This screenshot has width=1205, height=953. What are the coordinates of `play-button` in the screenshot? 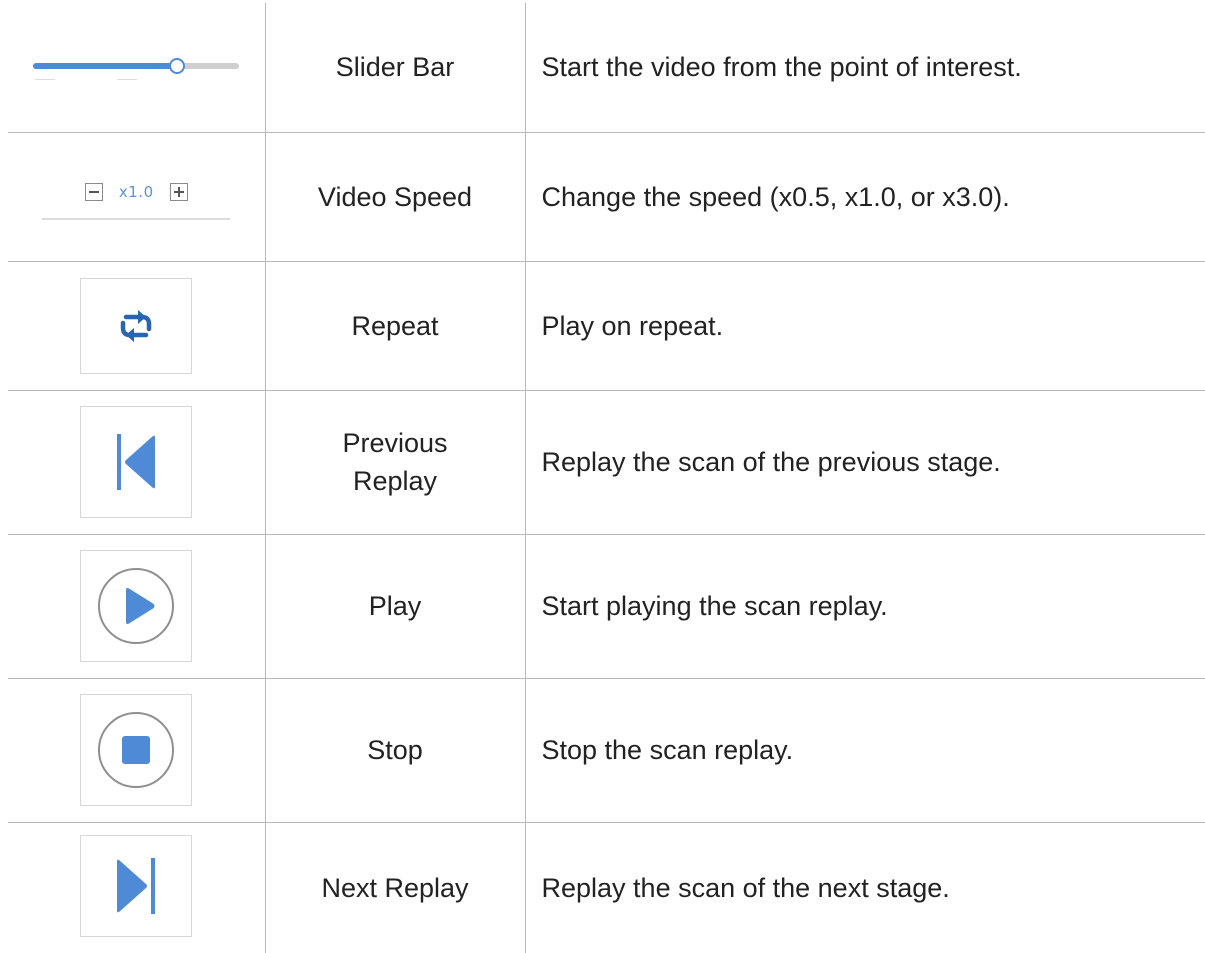 It's located at (136, 606).